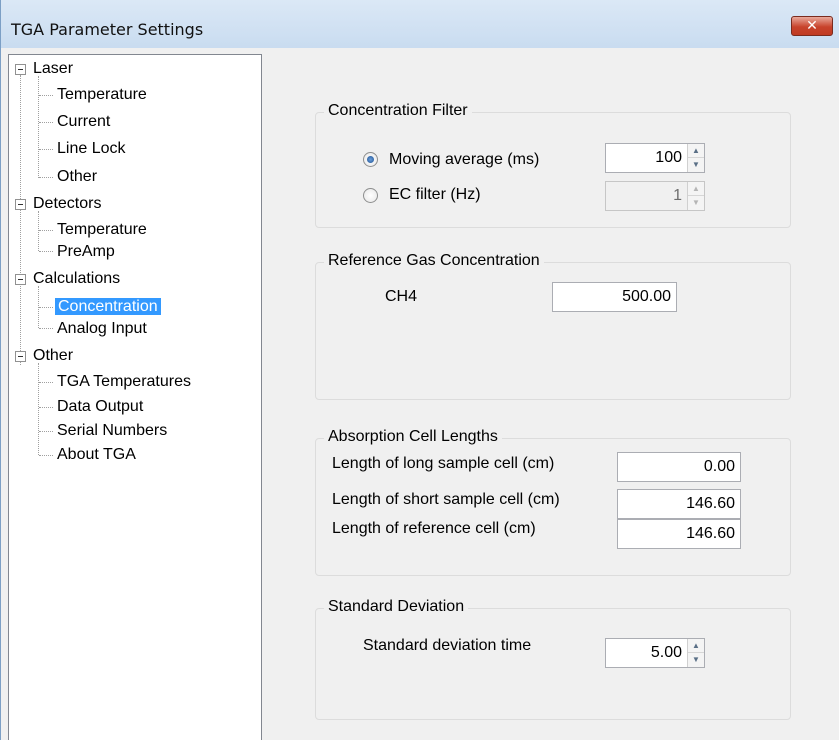 The image size is (839, 740). Describe the element at coordinates (434, 528) in the screenshot. I see `reference-cell-label: Length of reference cell (cm)` at that location.